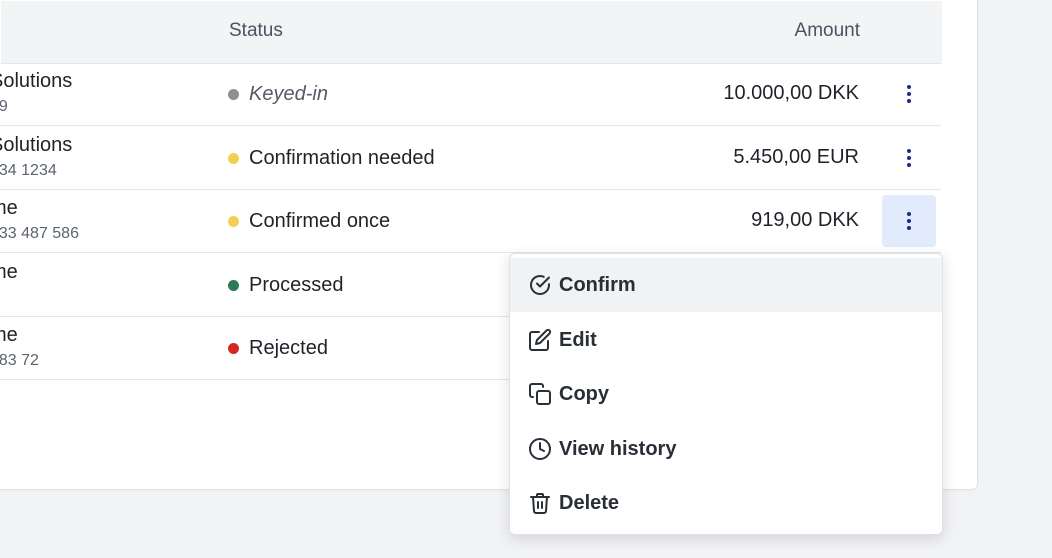  I want to click on row-subtext: 234 1234, so click(28, 170).